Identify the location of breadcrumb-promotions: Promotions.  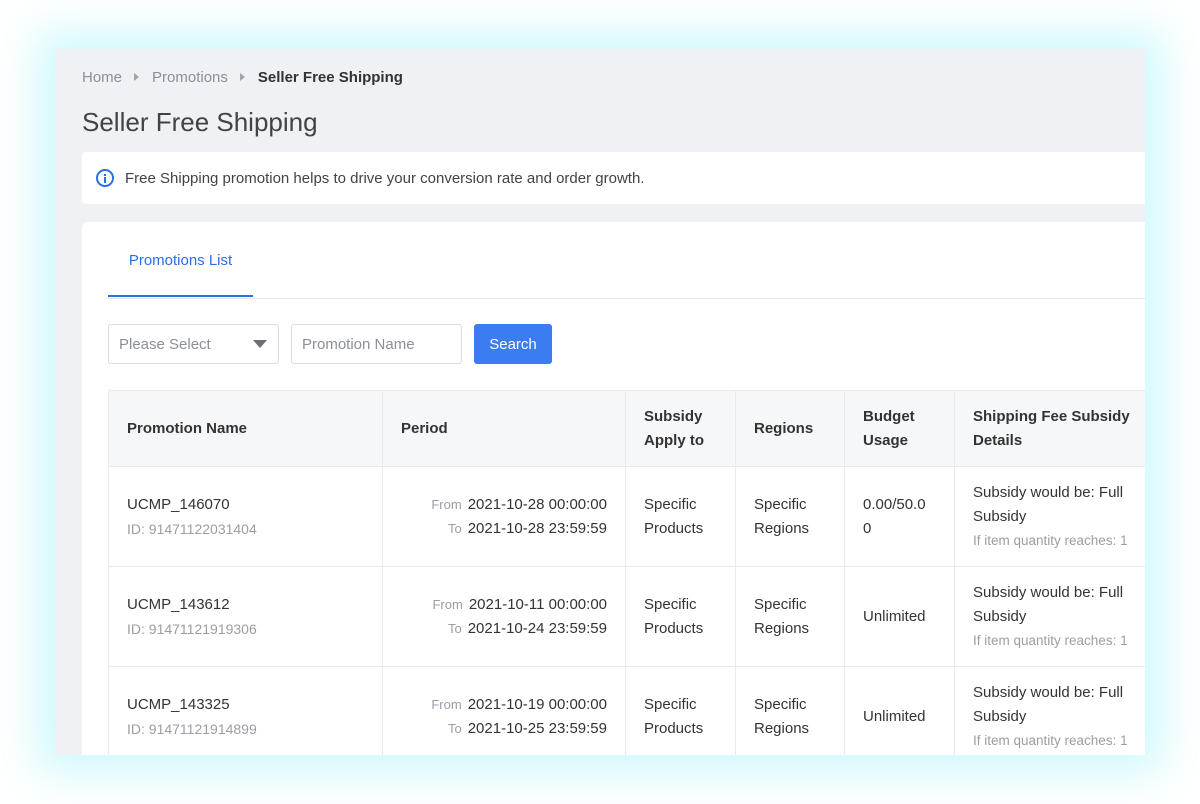
(190, 77).